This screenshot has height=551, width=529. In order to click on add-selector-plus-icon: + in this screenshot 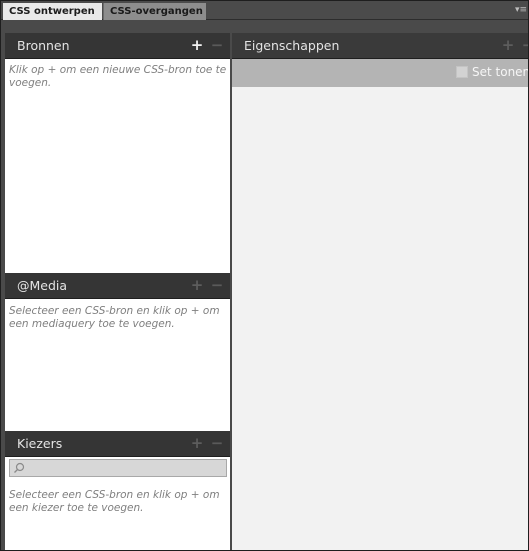, I will do `click(197, 443)`.